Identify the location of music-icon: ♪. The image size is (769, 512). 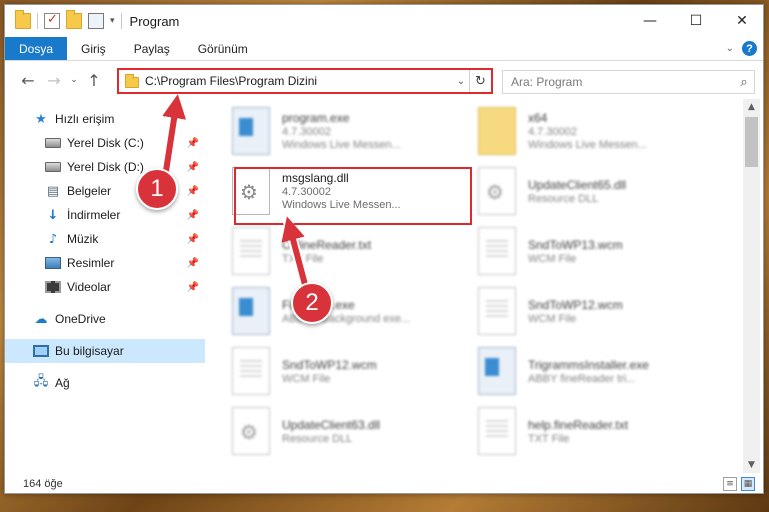
(53, 239).